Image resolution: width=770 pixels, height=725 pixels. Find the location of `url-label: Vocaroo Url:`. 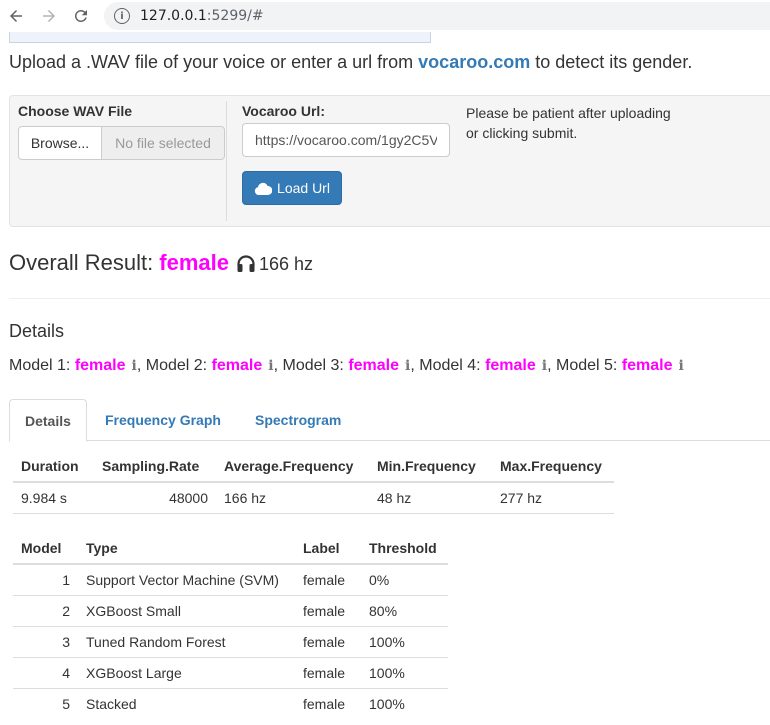

url-label: Vocaroo Url: is located at coordinates (283, 111).